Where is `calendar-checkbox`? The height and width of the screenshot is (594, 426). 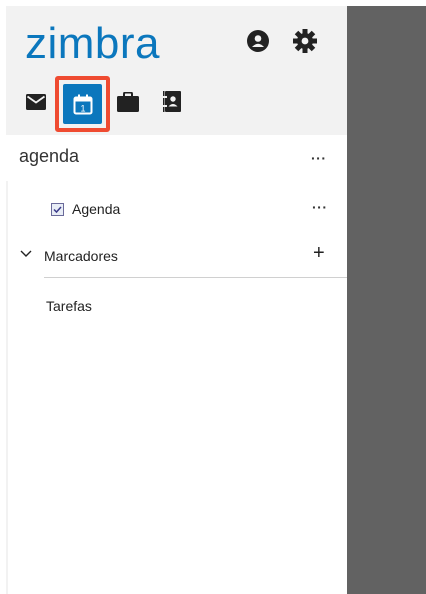 calendar-checkbox is located at coordinates (57, 209).